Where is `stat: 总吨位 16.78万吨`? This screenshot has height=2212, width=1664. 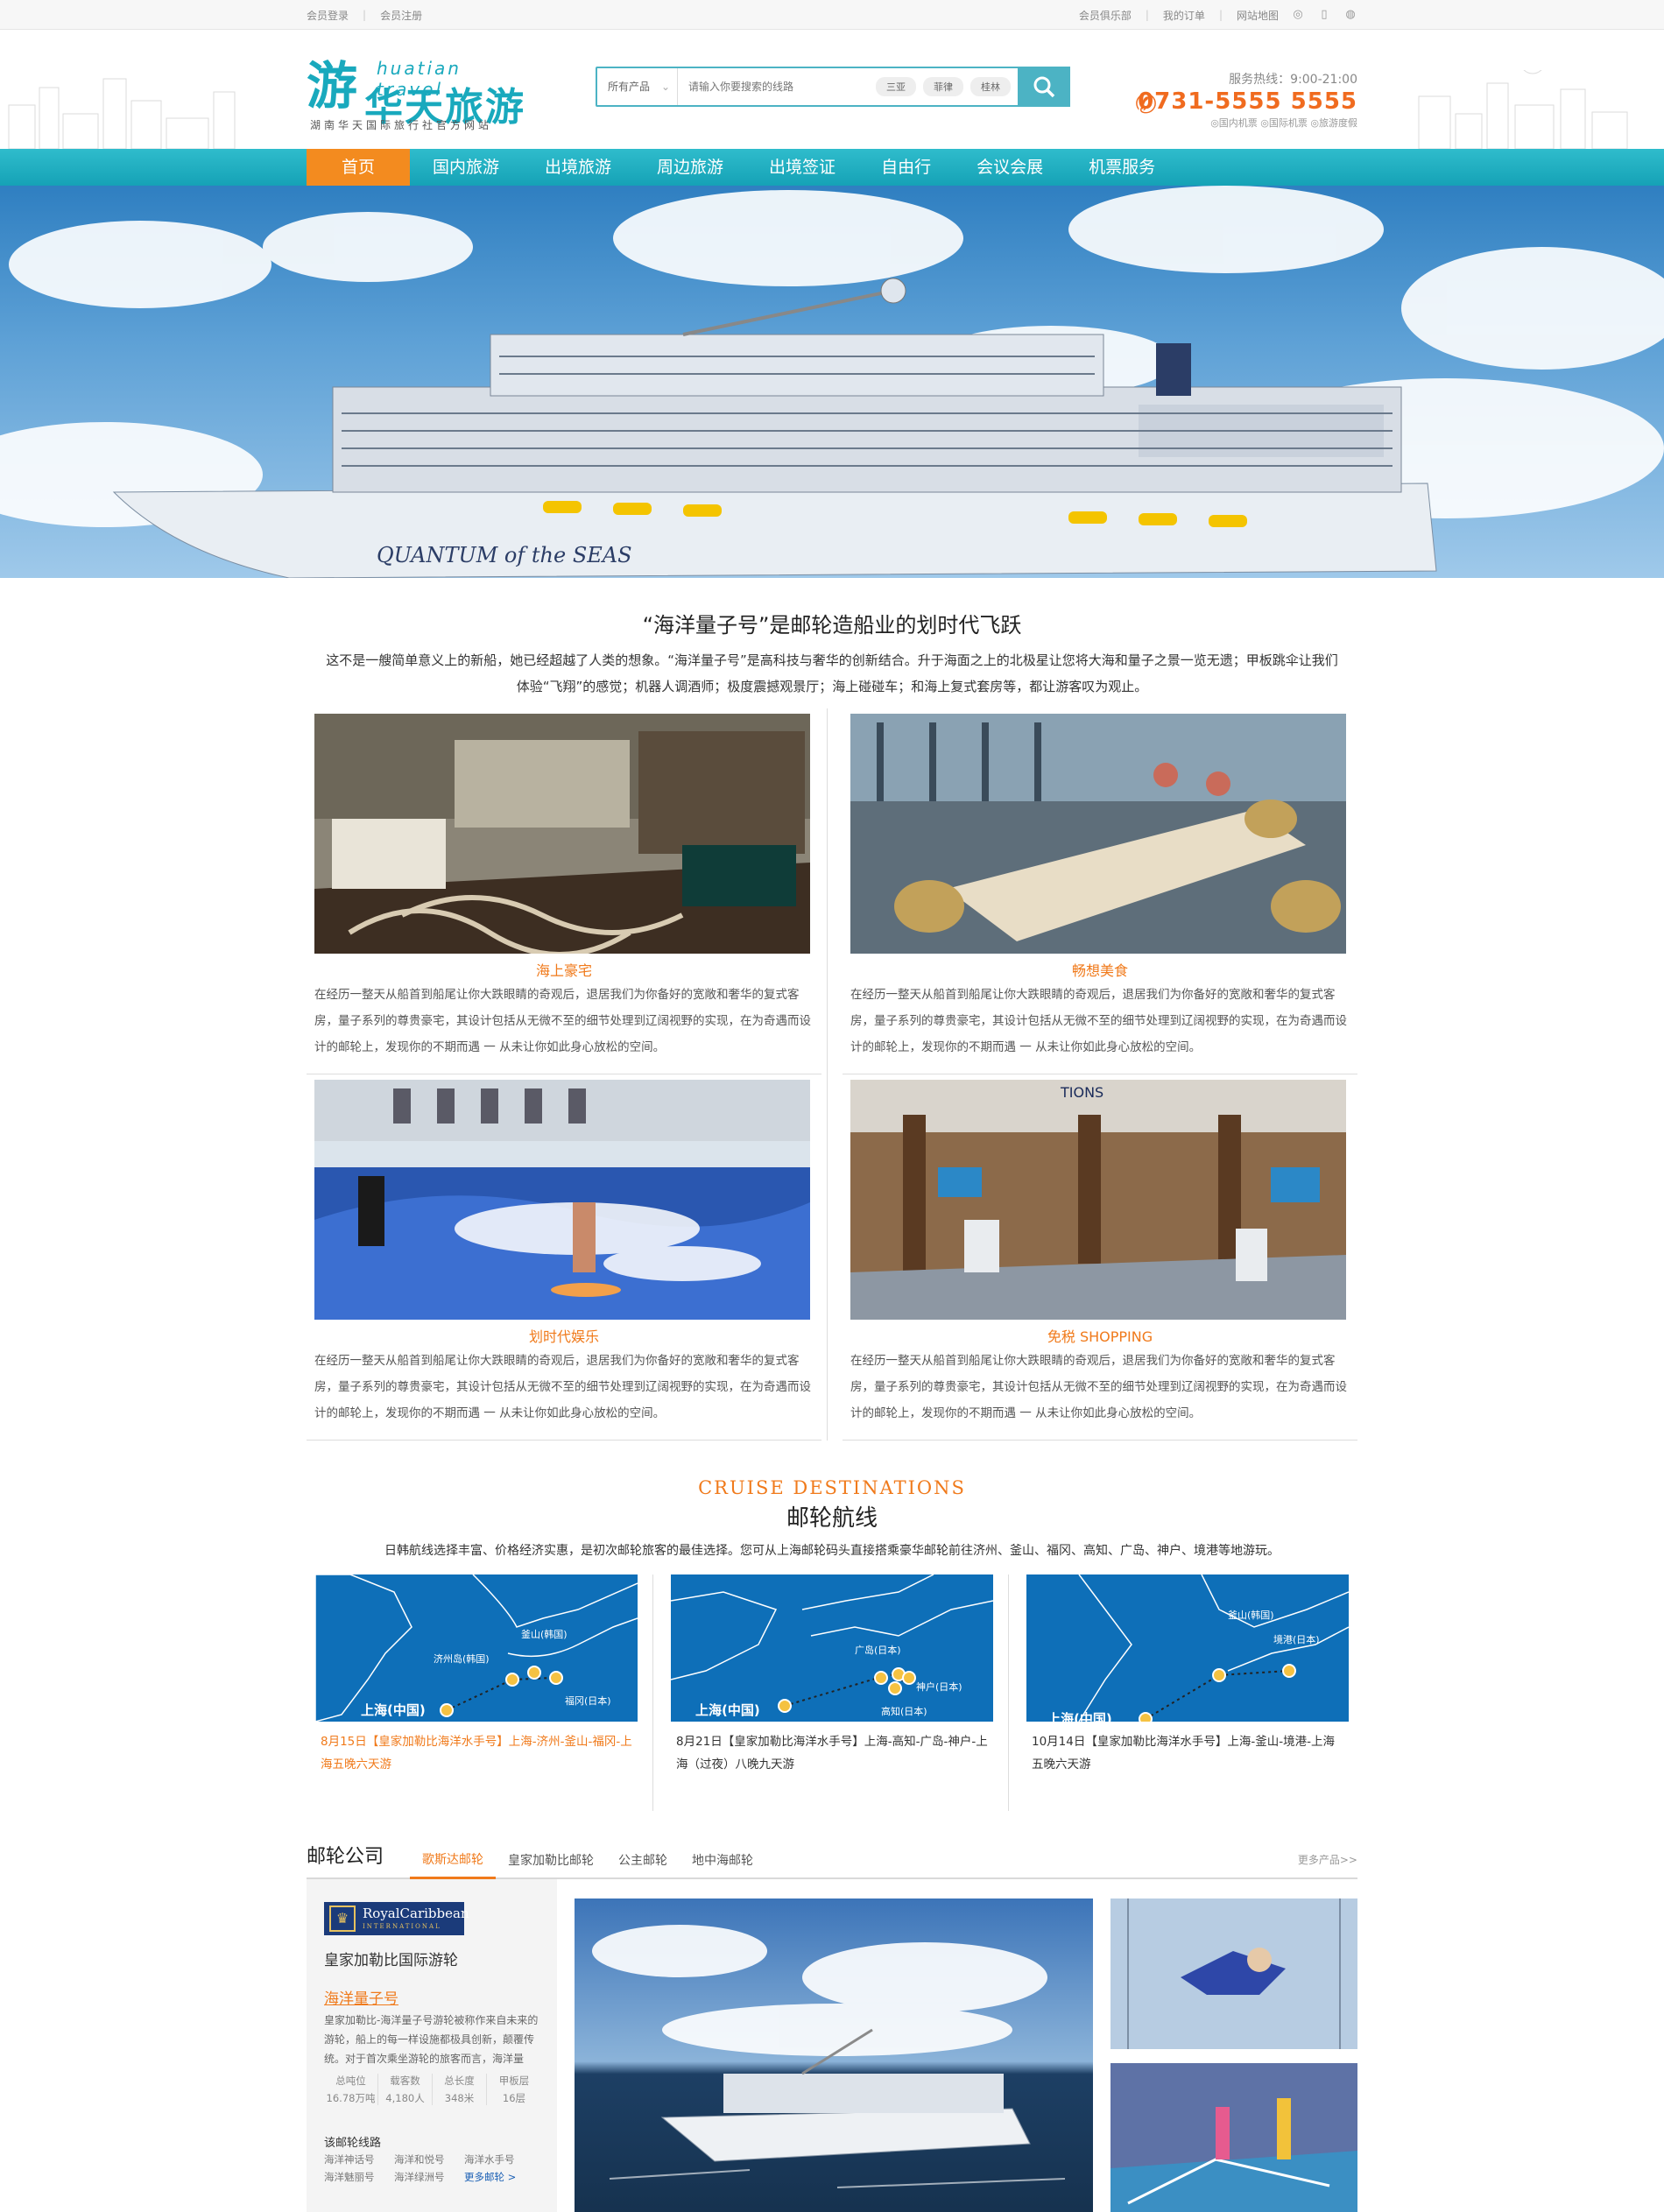
stat: 总吨位 16.78万吨 is located at coordinates (351, 2089).